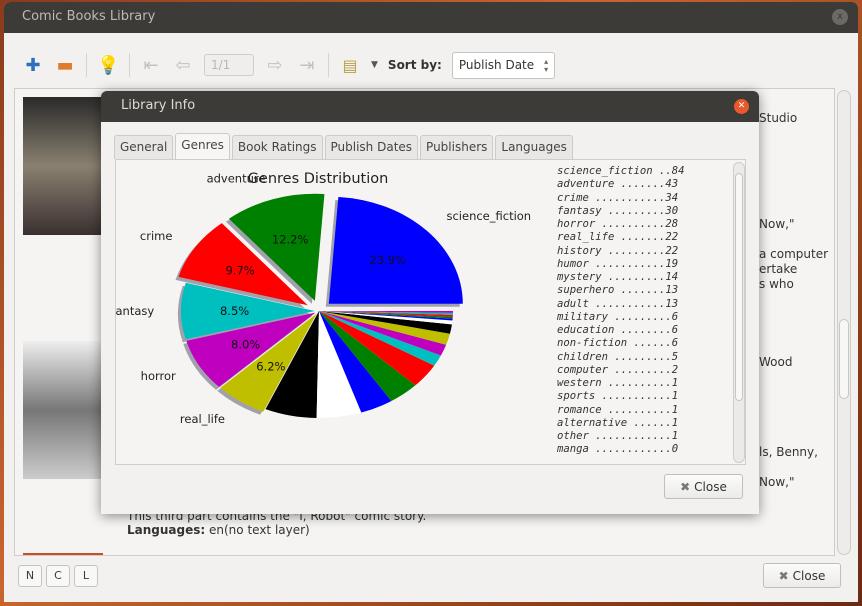  Describe the element at coordinates (158, 105) in the screenshot. I see `dialog-title: Library Info` at that location.